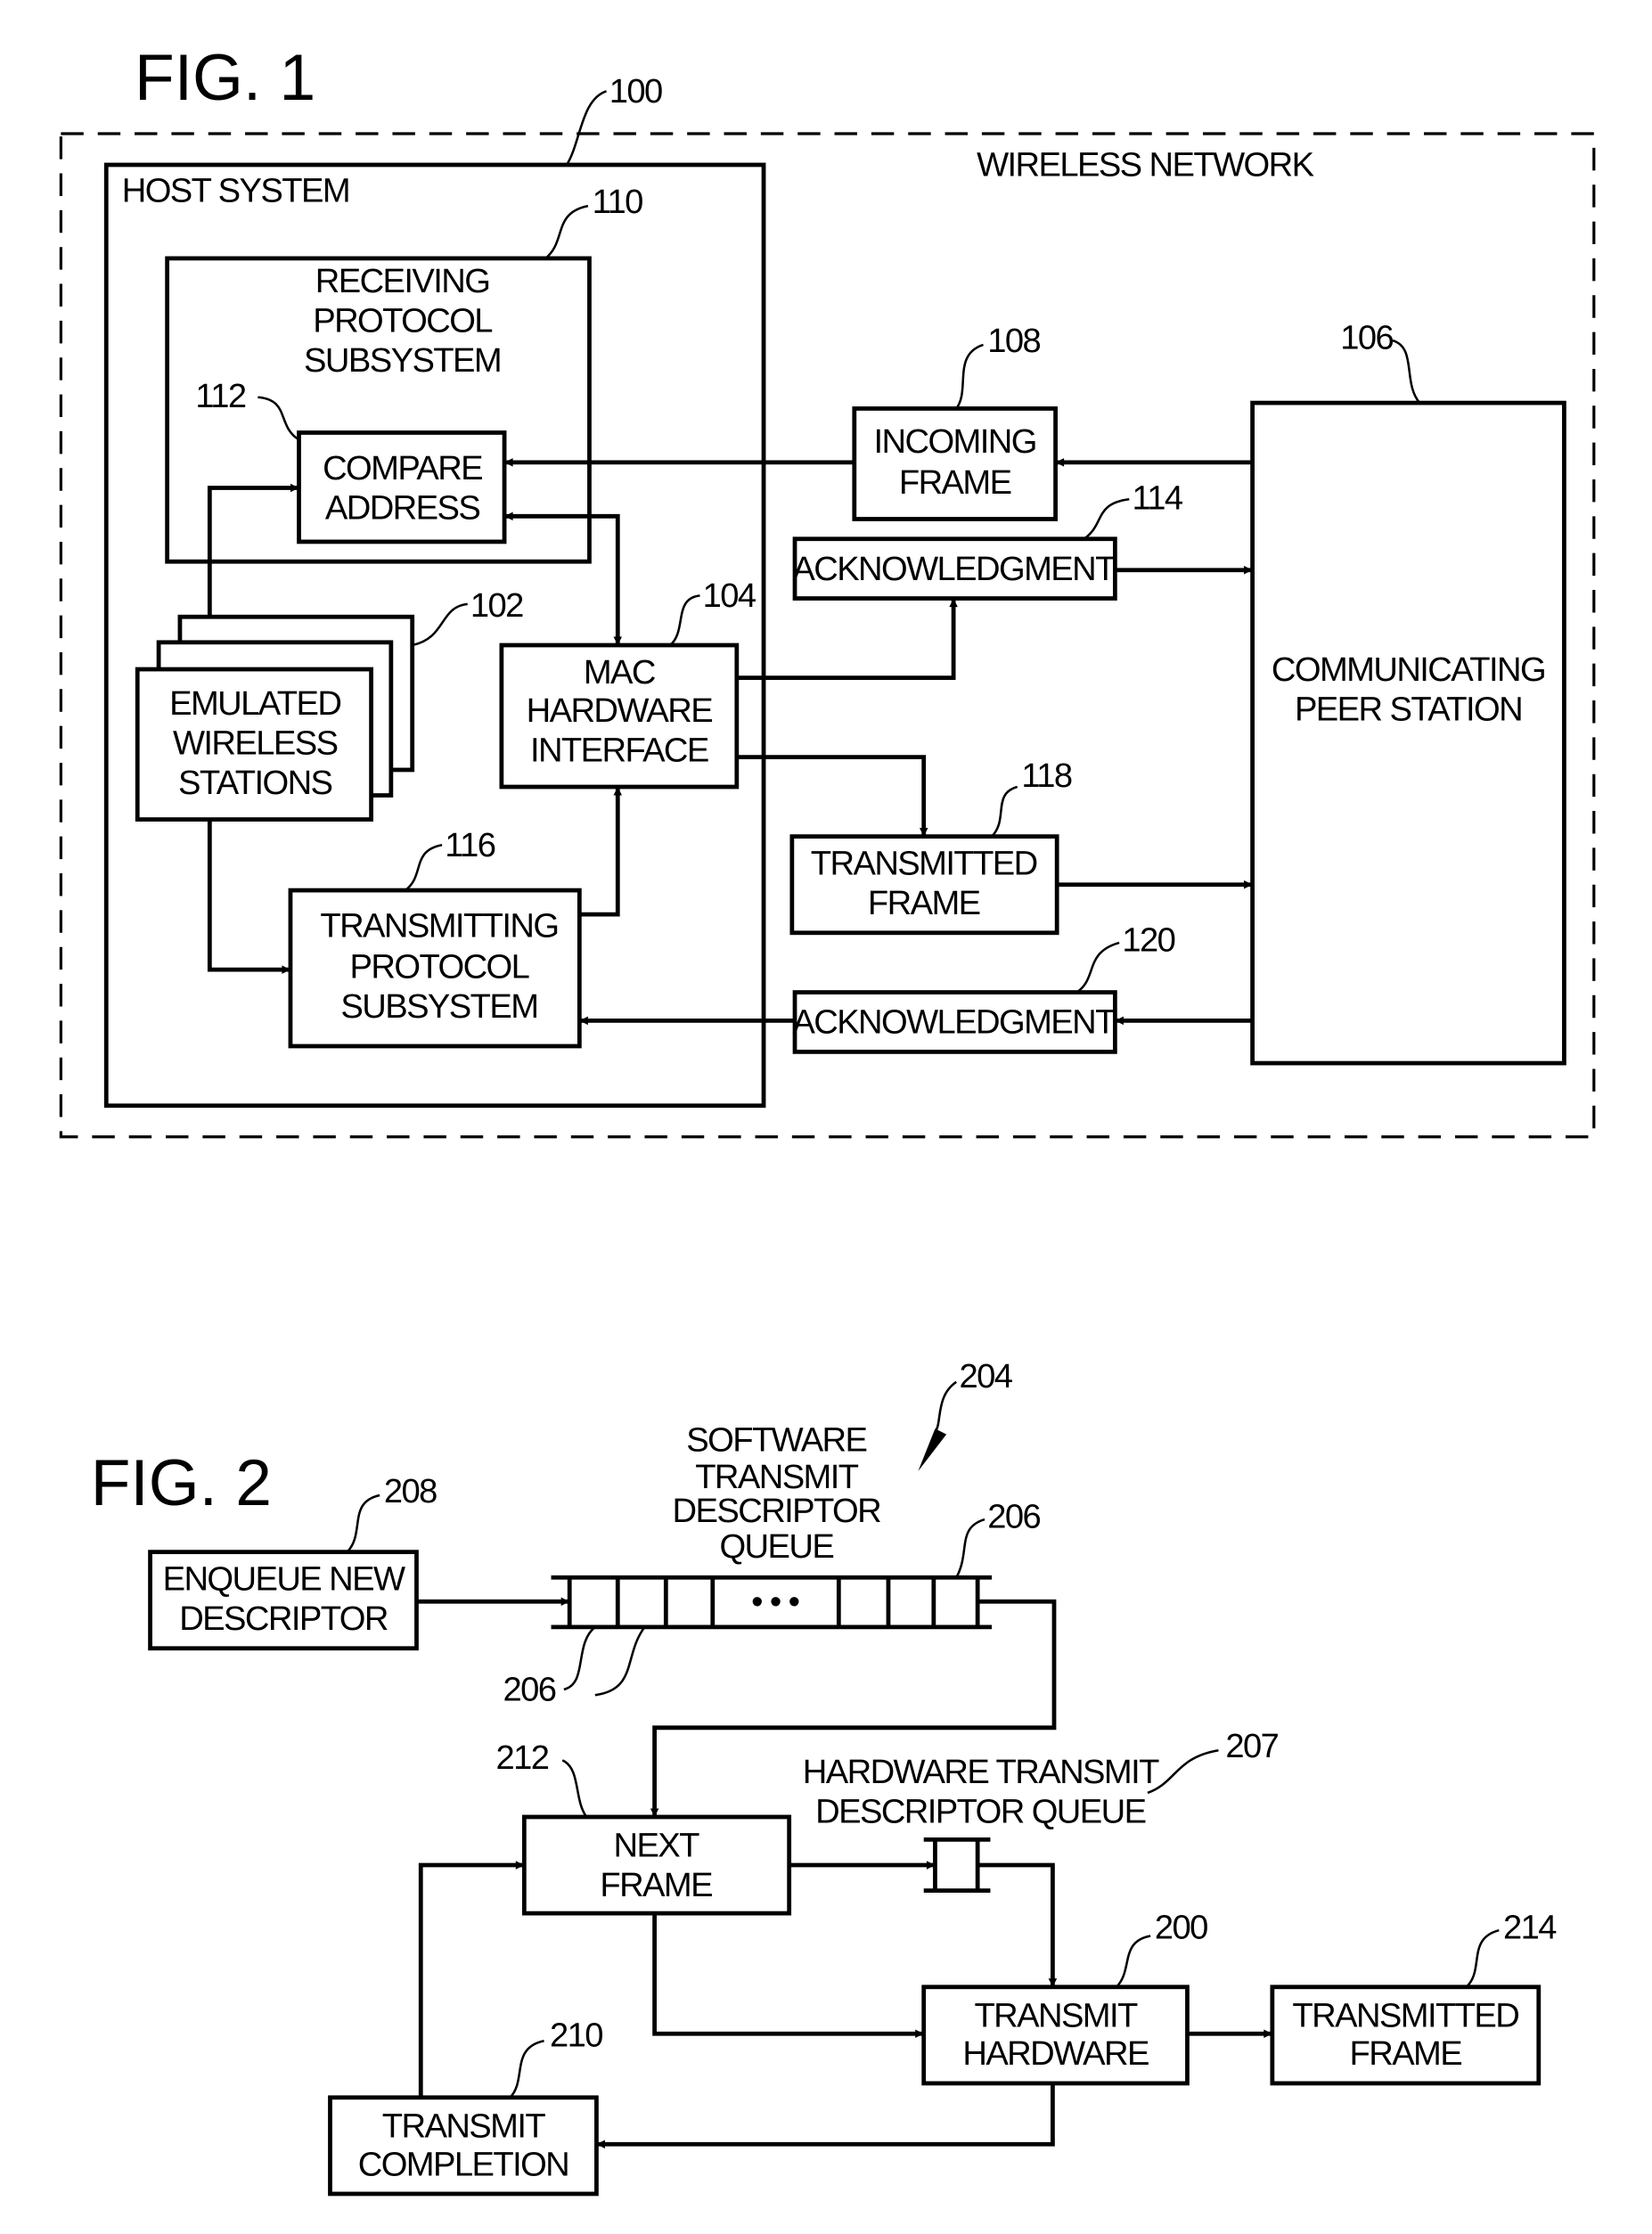 This screenshot has width=1652, height=2234. What do you see at coordinates (284, 1579) in the screenshot?
I see `enqueue-label-1: ENQUEUE NEW` at bounding box center [284, 1579].